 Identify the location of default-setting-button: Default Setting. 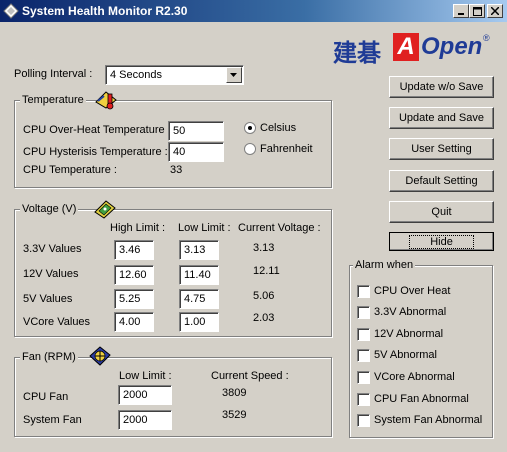
(441, 181).